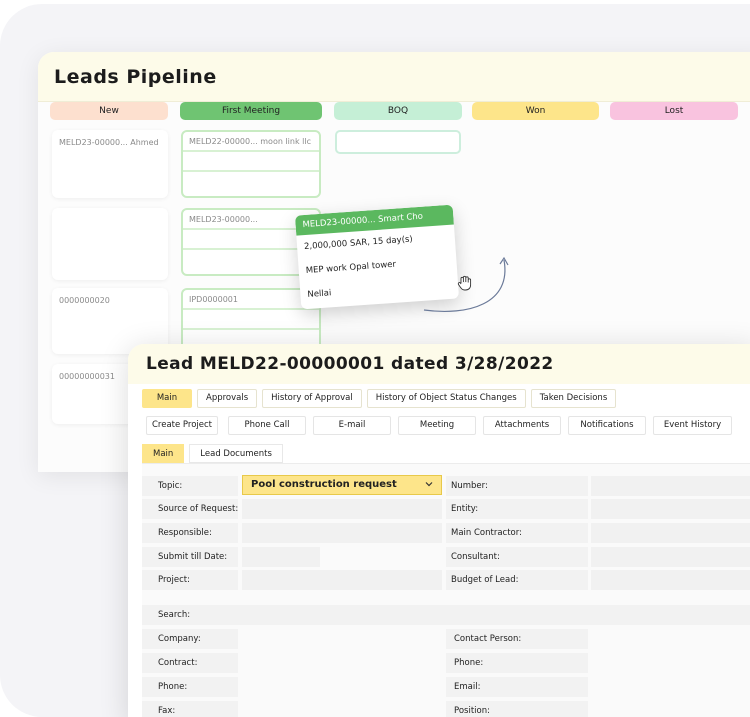 This screenshot has width=750, height=717. What do you see at coordinates (190, 557) in the screenshot?
I see `submit-till-date-label: Submit till Date:` at bounding box center [190, 557].